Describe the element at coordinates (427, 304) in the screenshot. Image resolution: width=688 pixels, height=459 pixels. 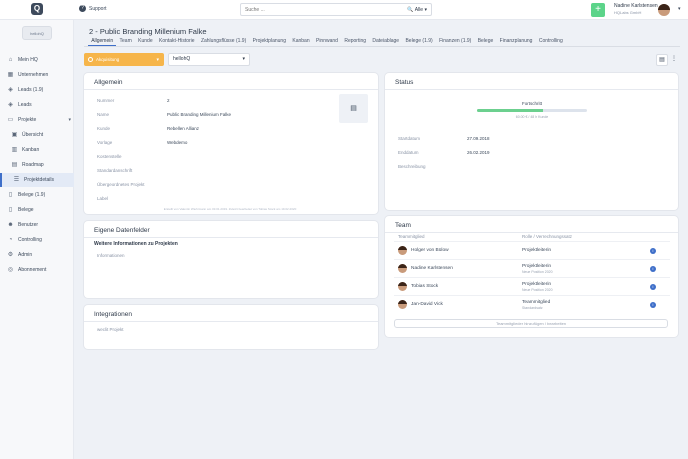
I see `team-member-name: Jan-David Vick` at that location.